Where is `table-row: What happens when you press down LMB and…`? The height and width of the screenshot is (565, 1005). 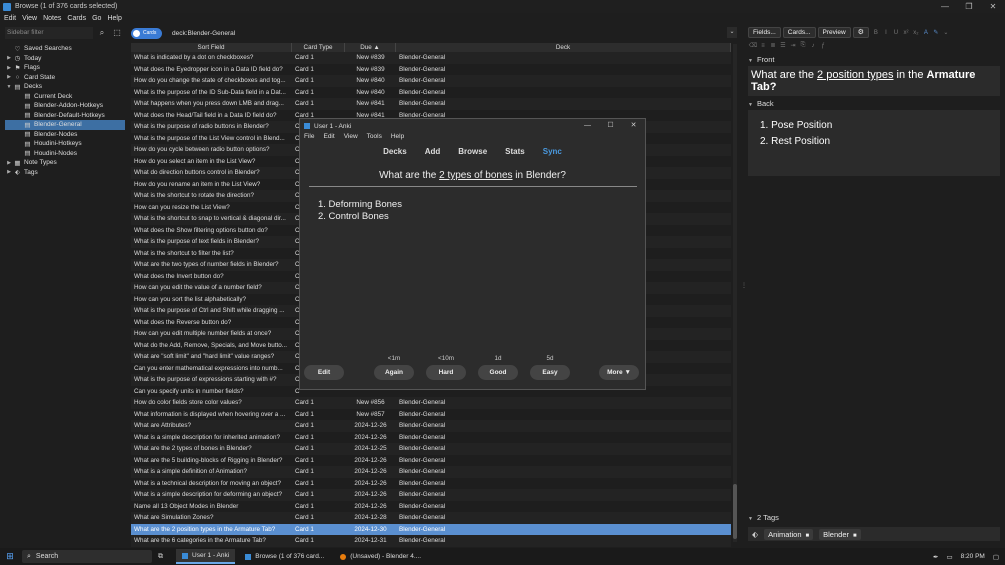
table-row: What happens when you press down LMB and… is located at coordinates (431, 104).